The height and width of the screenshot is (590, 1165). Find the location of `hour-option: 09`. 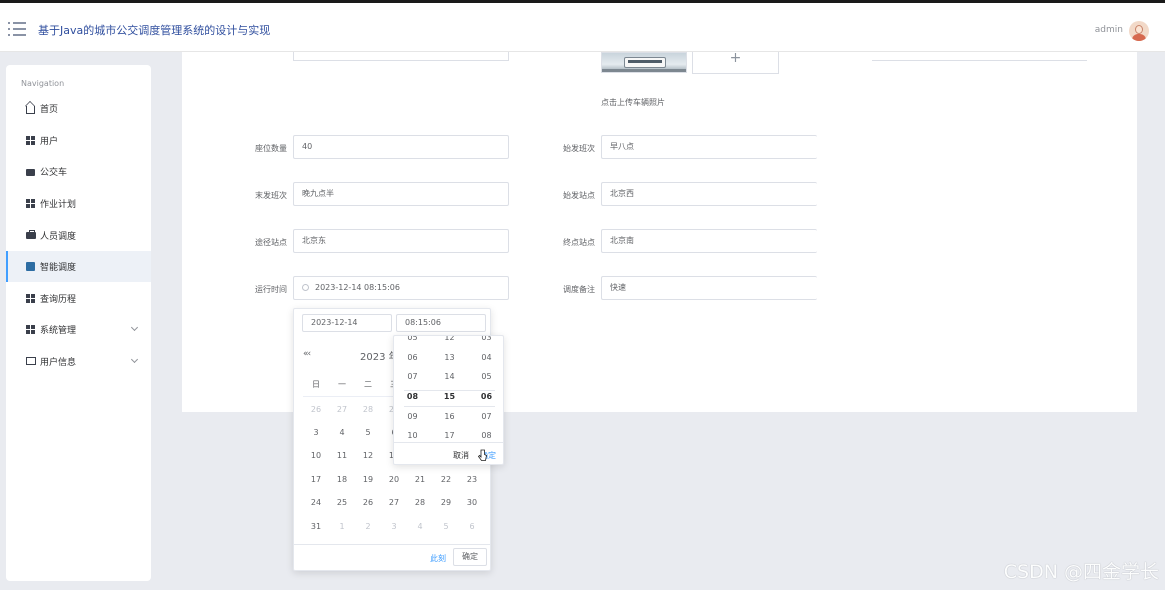

hour-option: 09 is located at coordinates (412, 417).